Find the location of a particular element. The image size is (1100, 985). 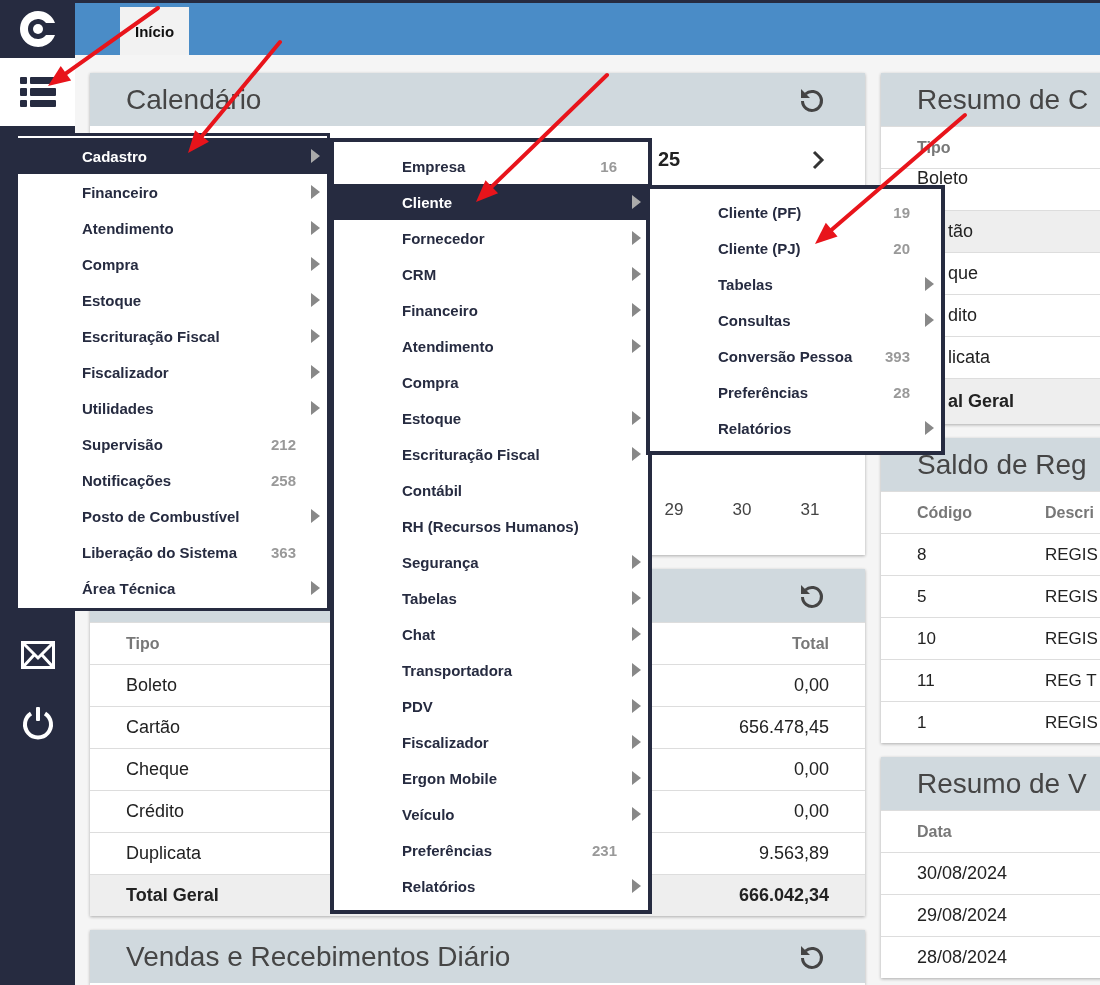

menu-item: Preferências 231 is located at coordinates (491, 850).